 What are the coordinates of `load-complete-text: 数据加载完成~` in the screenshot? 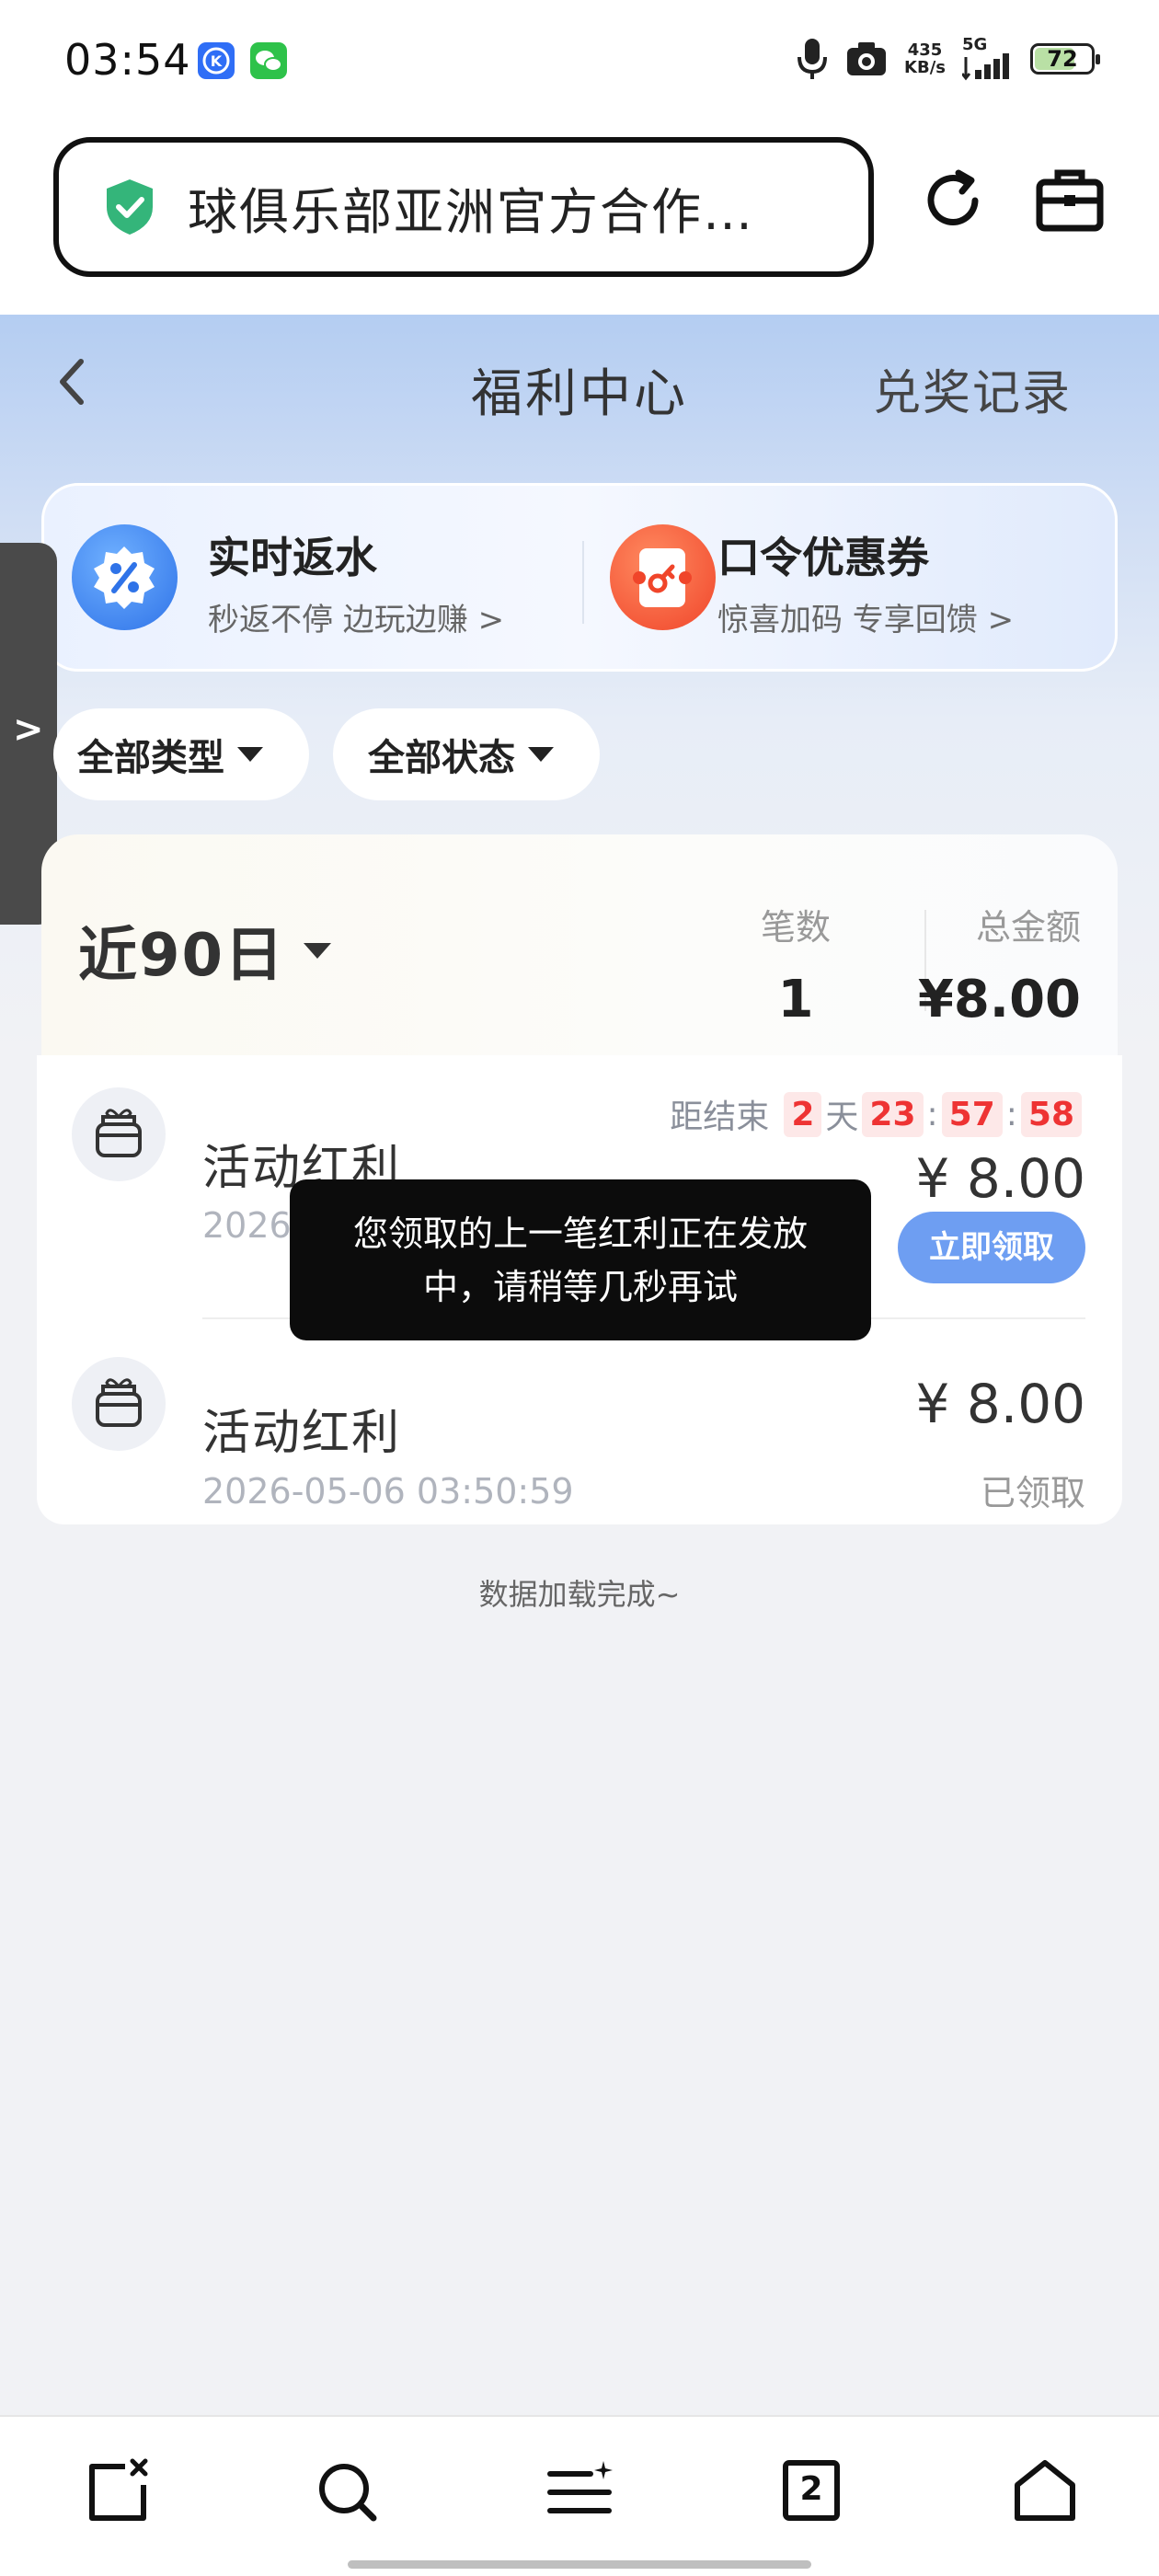 It's located at (579, 1594).